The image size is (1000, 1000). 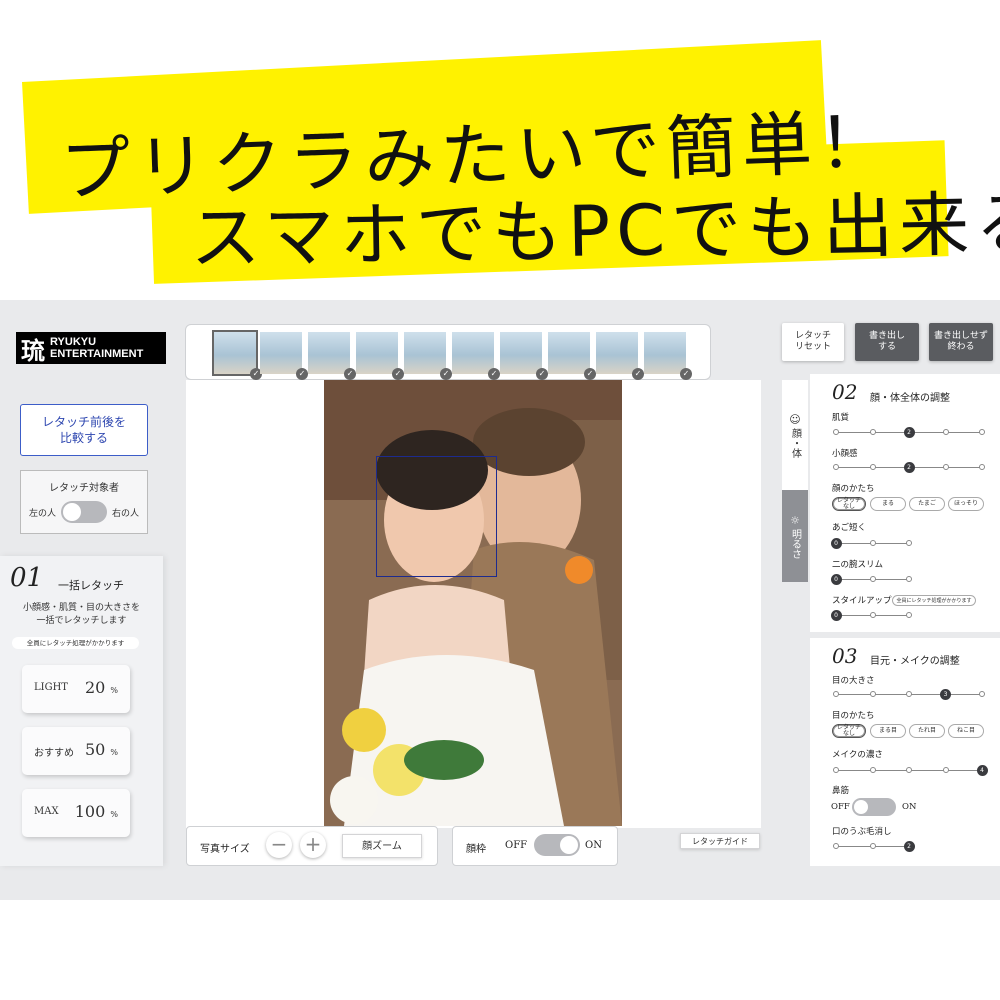 What do you see at coordinates (795, 419) in the screenshot?
I see `smile-icon: ☺` at bounding box center [795, 419].